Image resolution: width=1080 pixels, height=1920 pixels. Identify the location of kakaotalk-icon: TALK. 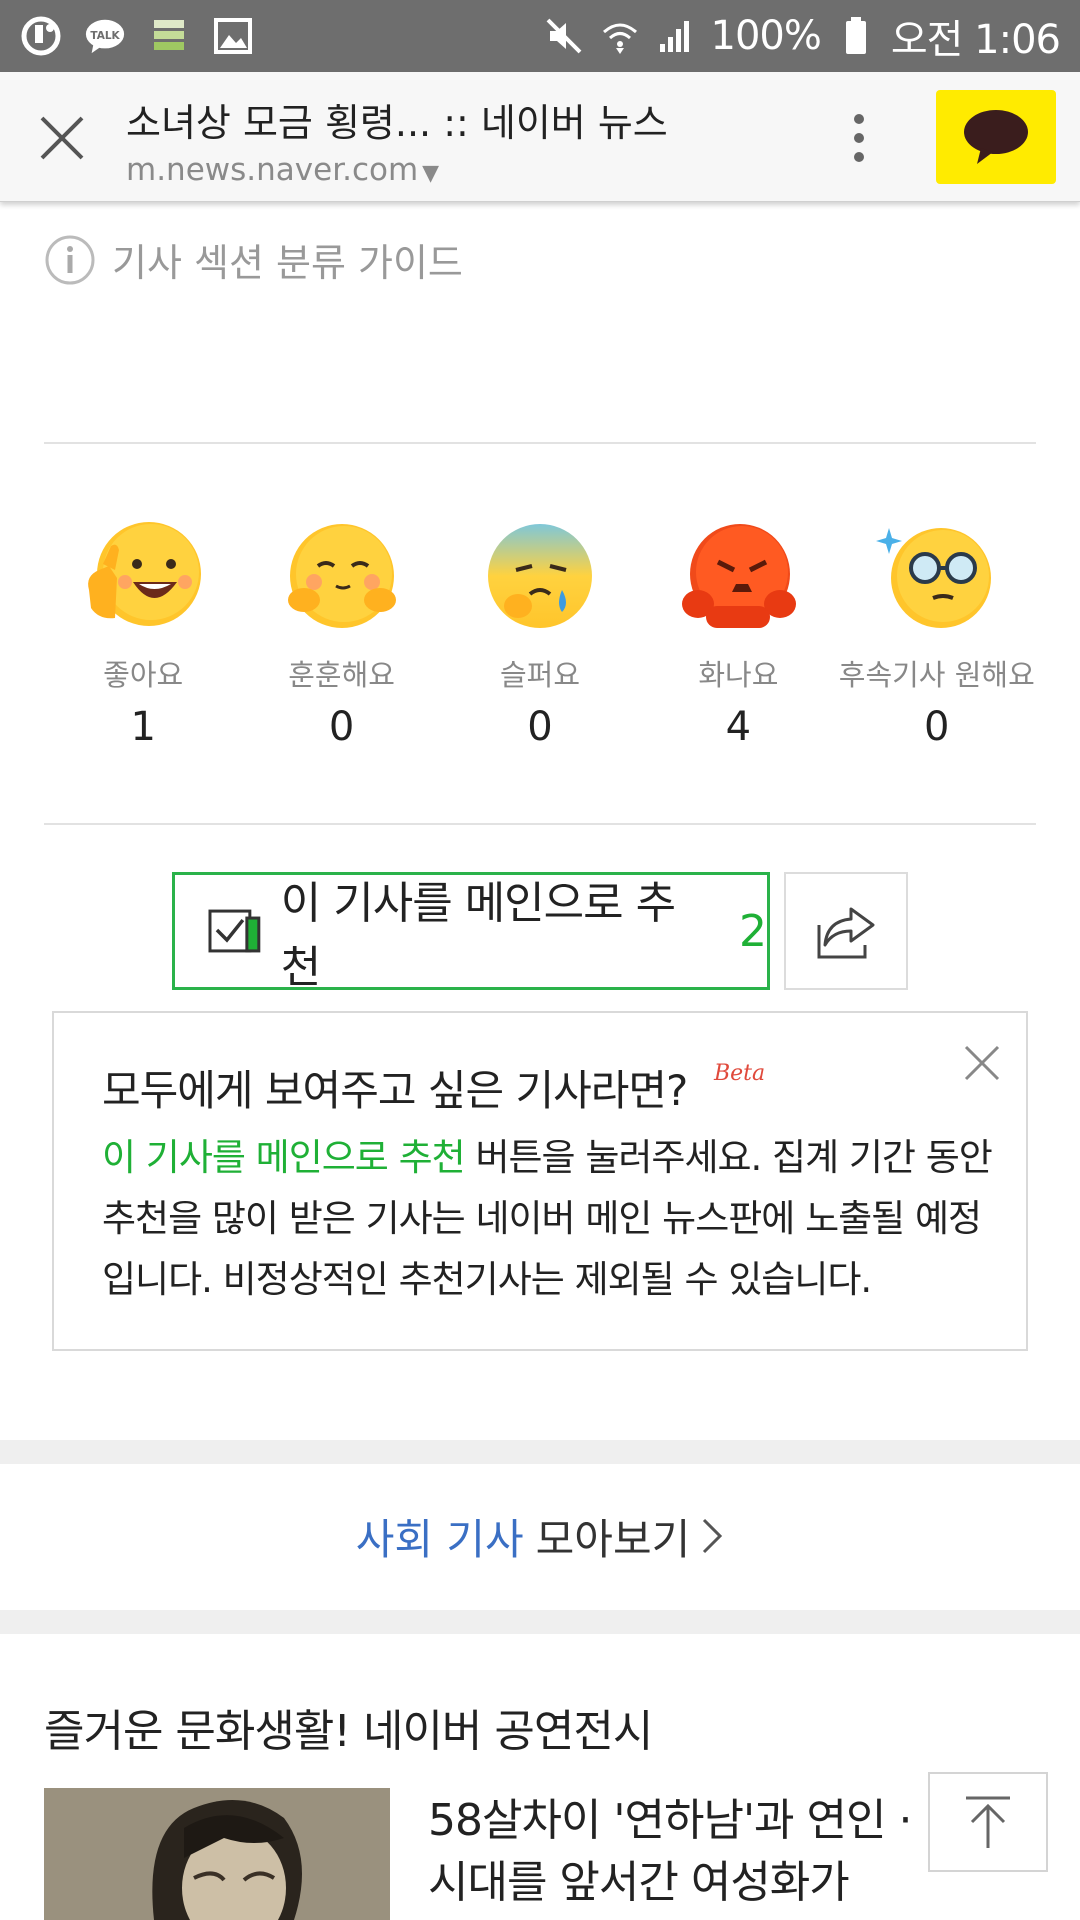
(105, 36).